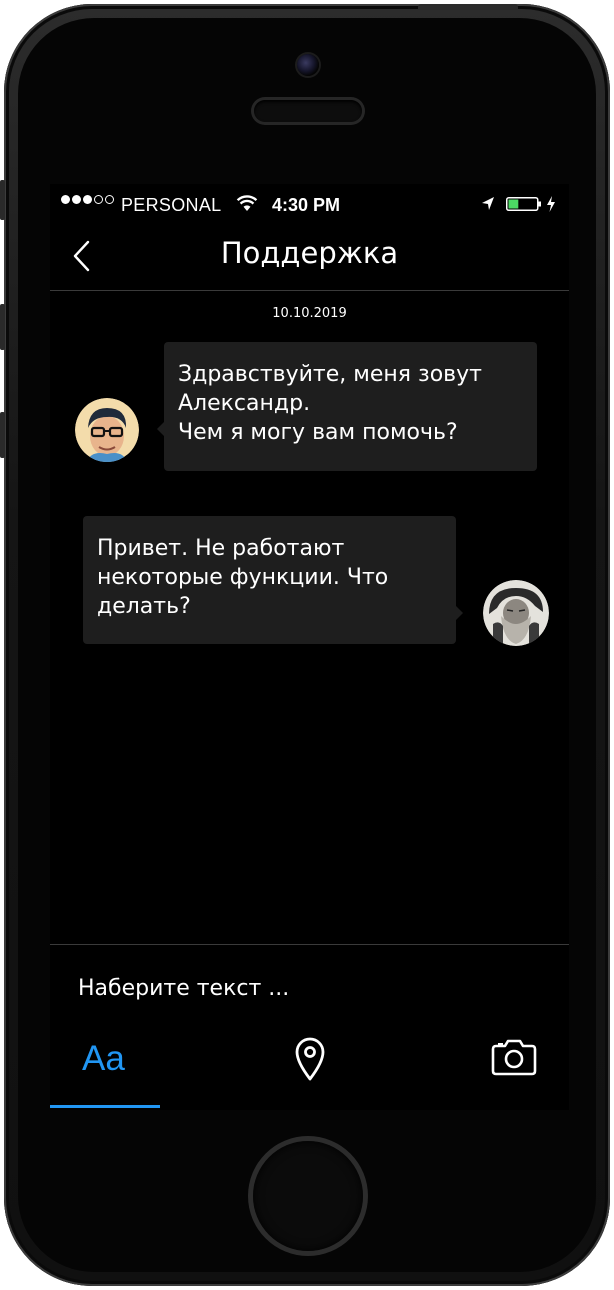  Describe the element at coordinates (330, 374) in the screenshot. I see `message-line: Здравствуйте, меня зовут` at that location.